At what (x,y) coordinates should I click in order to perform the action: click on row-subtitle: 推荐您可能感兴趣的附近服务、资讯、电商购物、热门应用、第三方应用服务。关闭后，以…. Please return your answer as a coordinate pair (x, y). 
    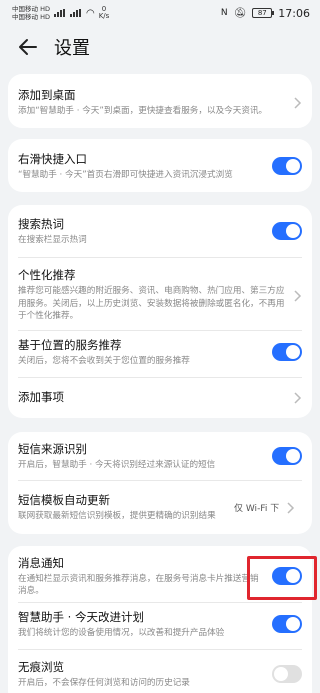
    Looking at the image, I should click on (151, 304).